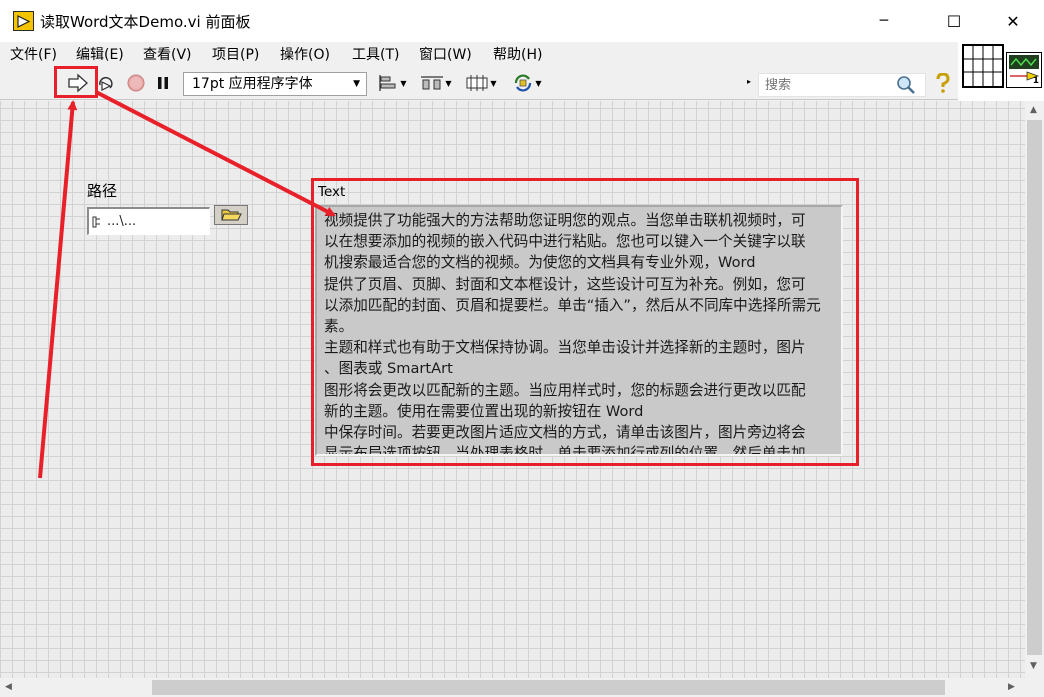 This screenshot has height=697, width=1044. What do you see at coordinates (215, 153) in the screenshot?
I see `annotation-arrow-to-text` at bounding box center [215, 153].